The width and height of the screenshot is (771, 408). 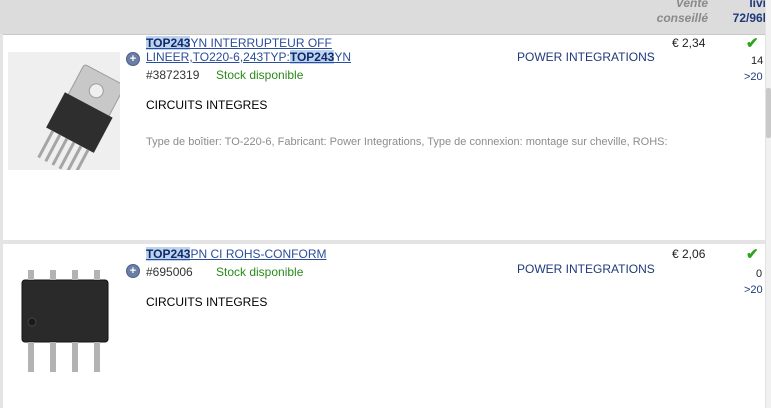 I want to click on dip8-package-image, so click(x=64, y=327).